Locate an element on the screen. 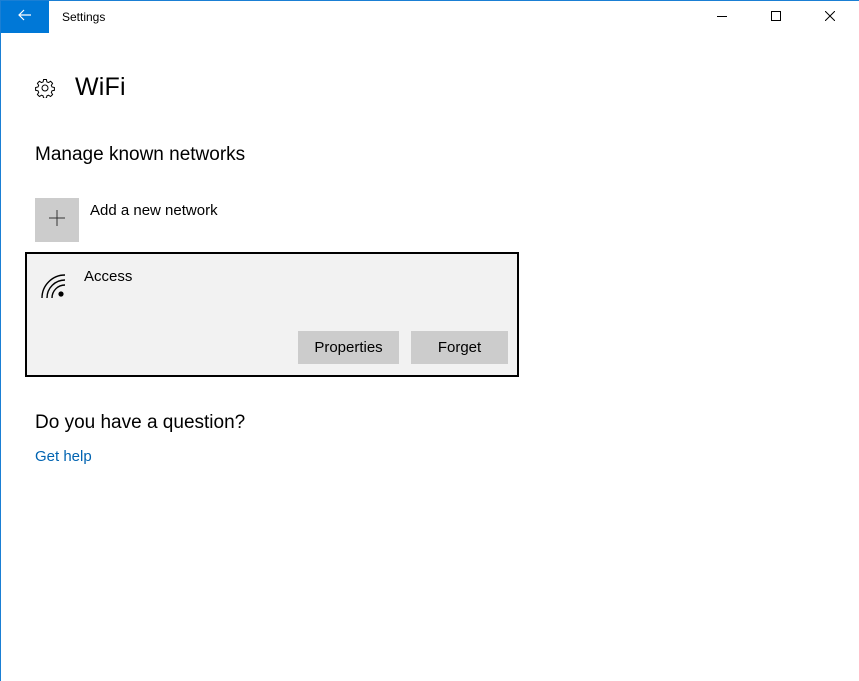 The width and height of the screenshot is (859, 681). add-network-button: Add a new network is located at coordinates (126, 220).